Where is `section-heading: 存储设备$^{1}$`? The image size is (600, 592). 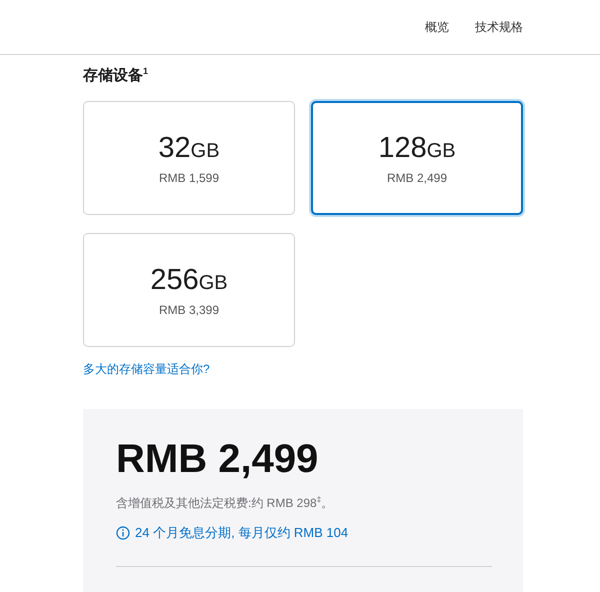 section-heading: 存储设备$^{1}$ is located at coordinates (116, 73).